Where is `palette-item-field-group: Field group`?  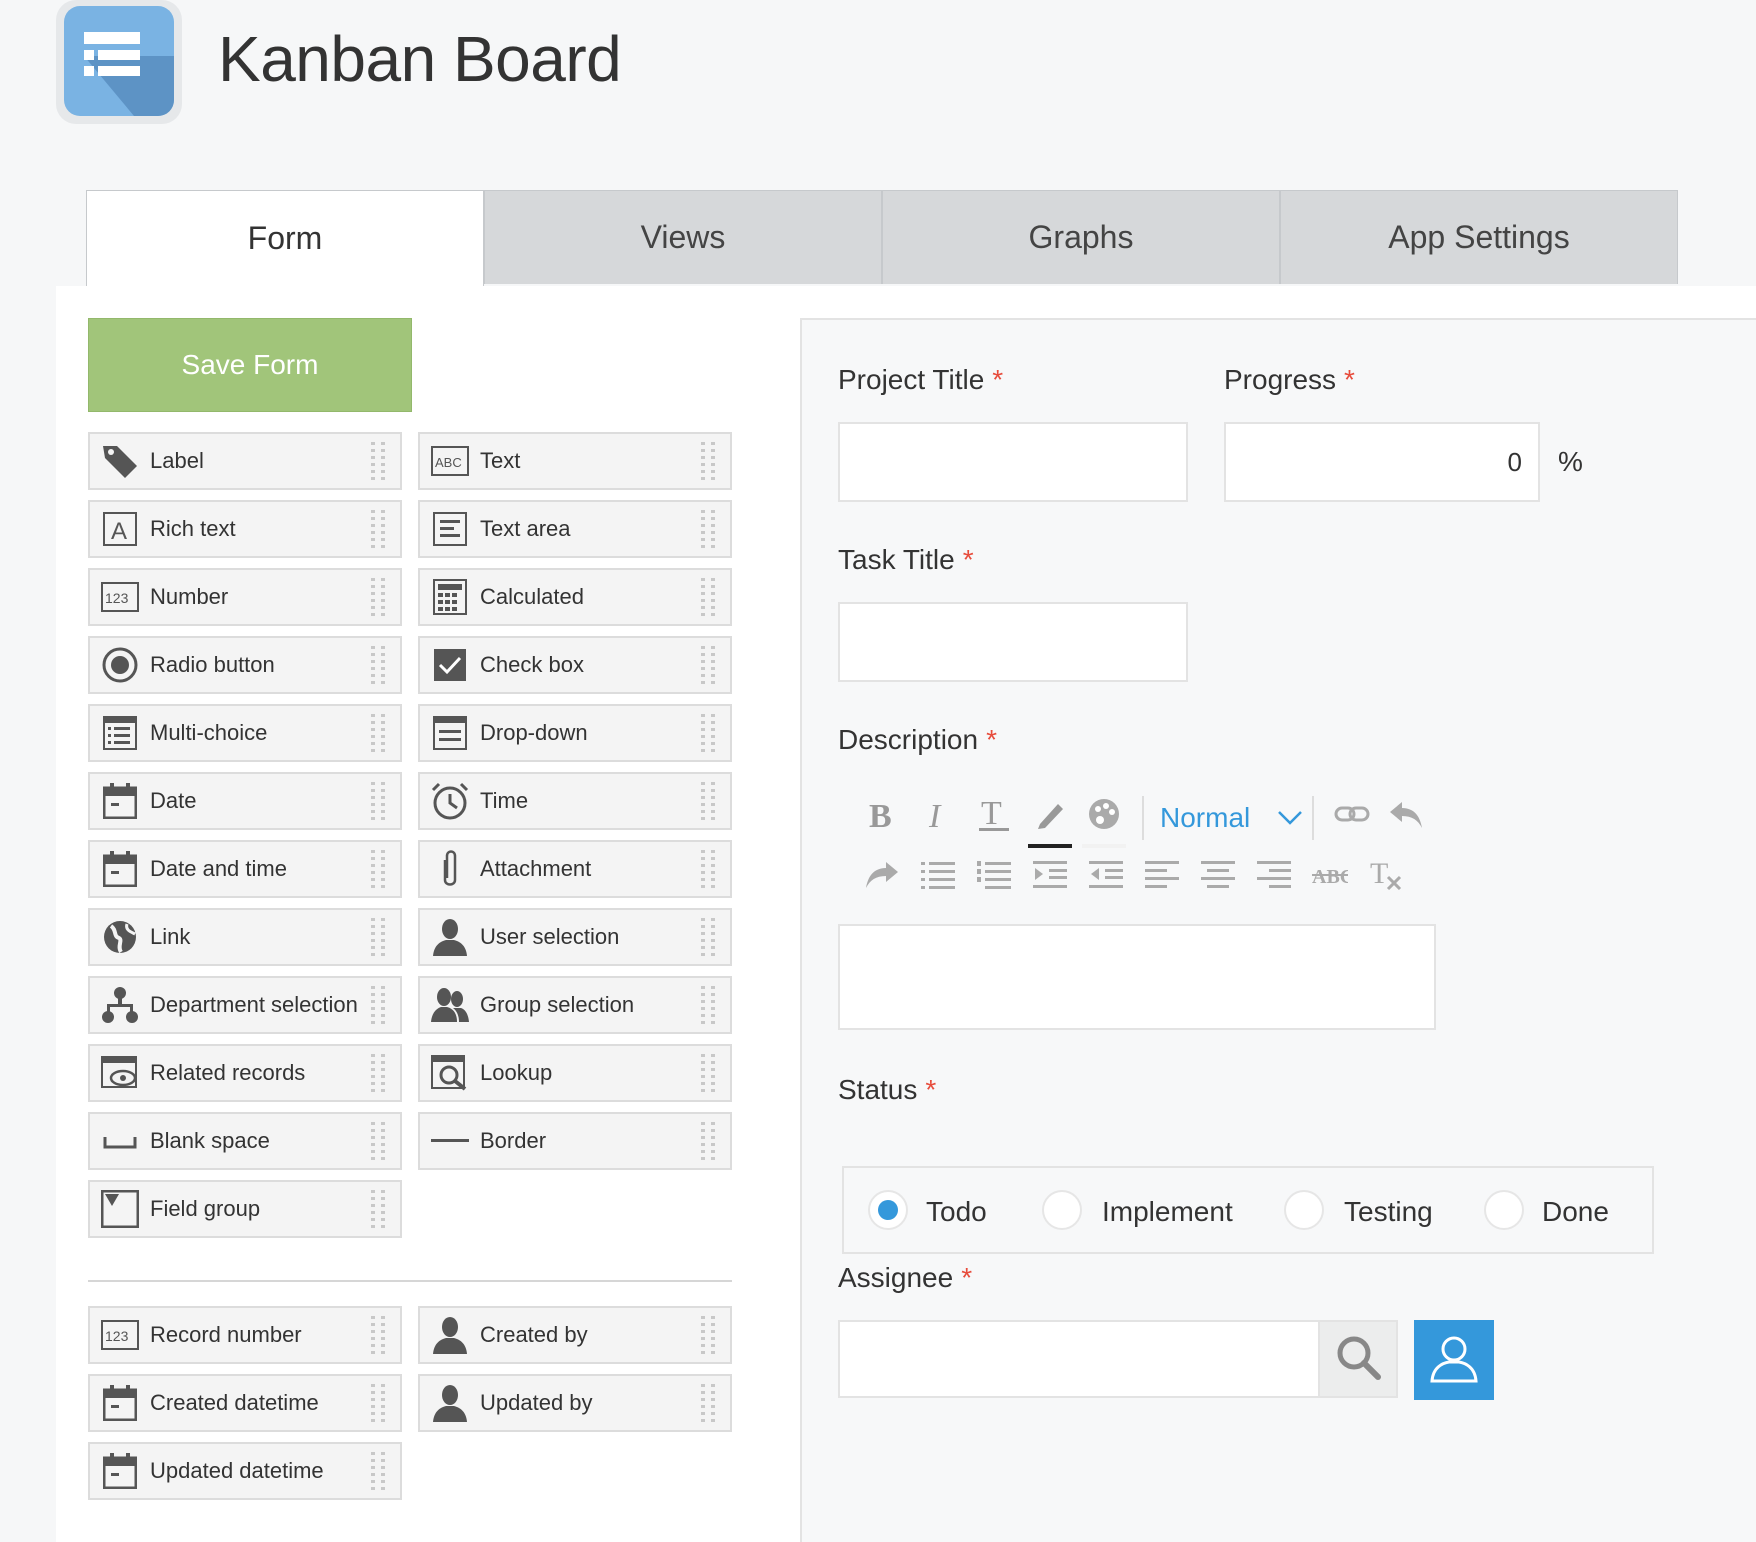
palette-item-field-group: Field group is located at coordinates (245, 1209).